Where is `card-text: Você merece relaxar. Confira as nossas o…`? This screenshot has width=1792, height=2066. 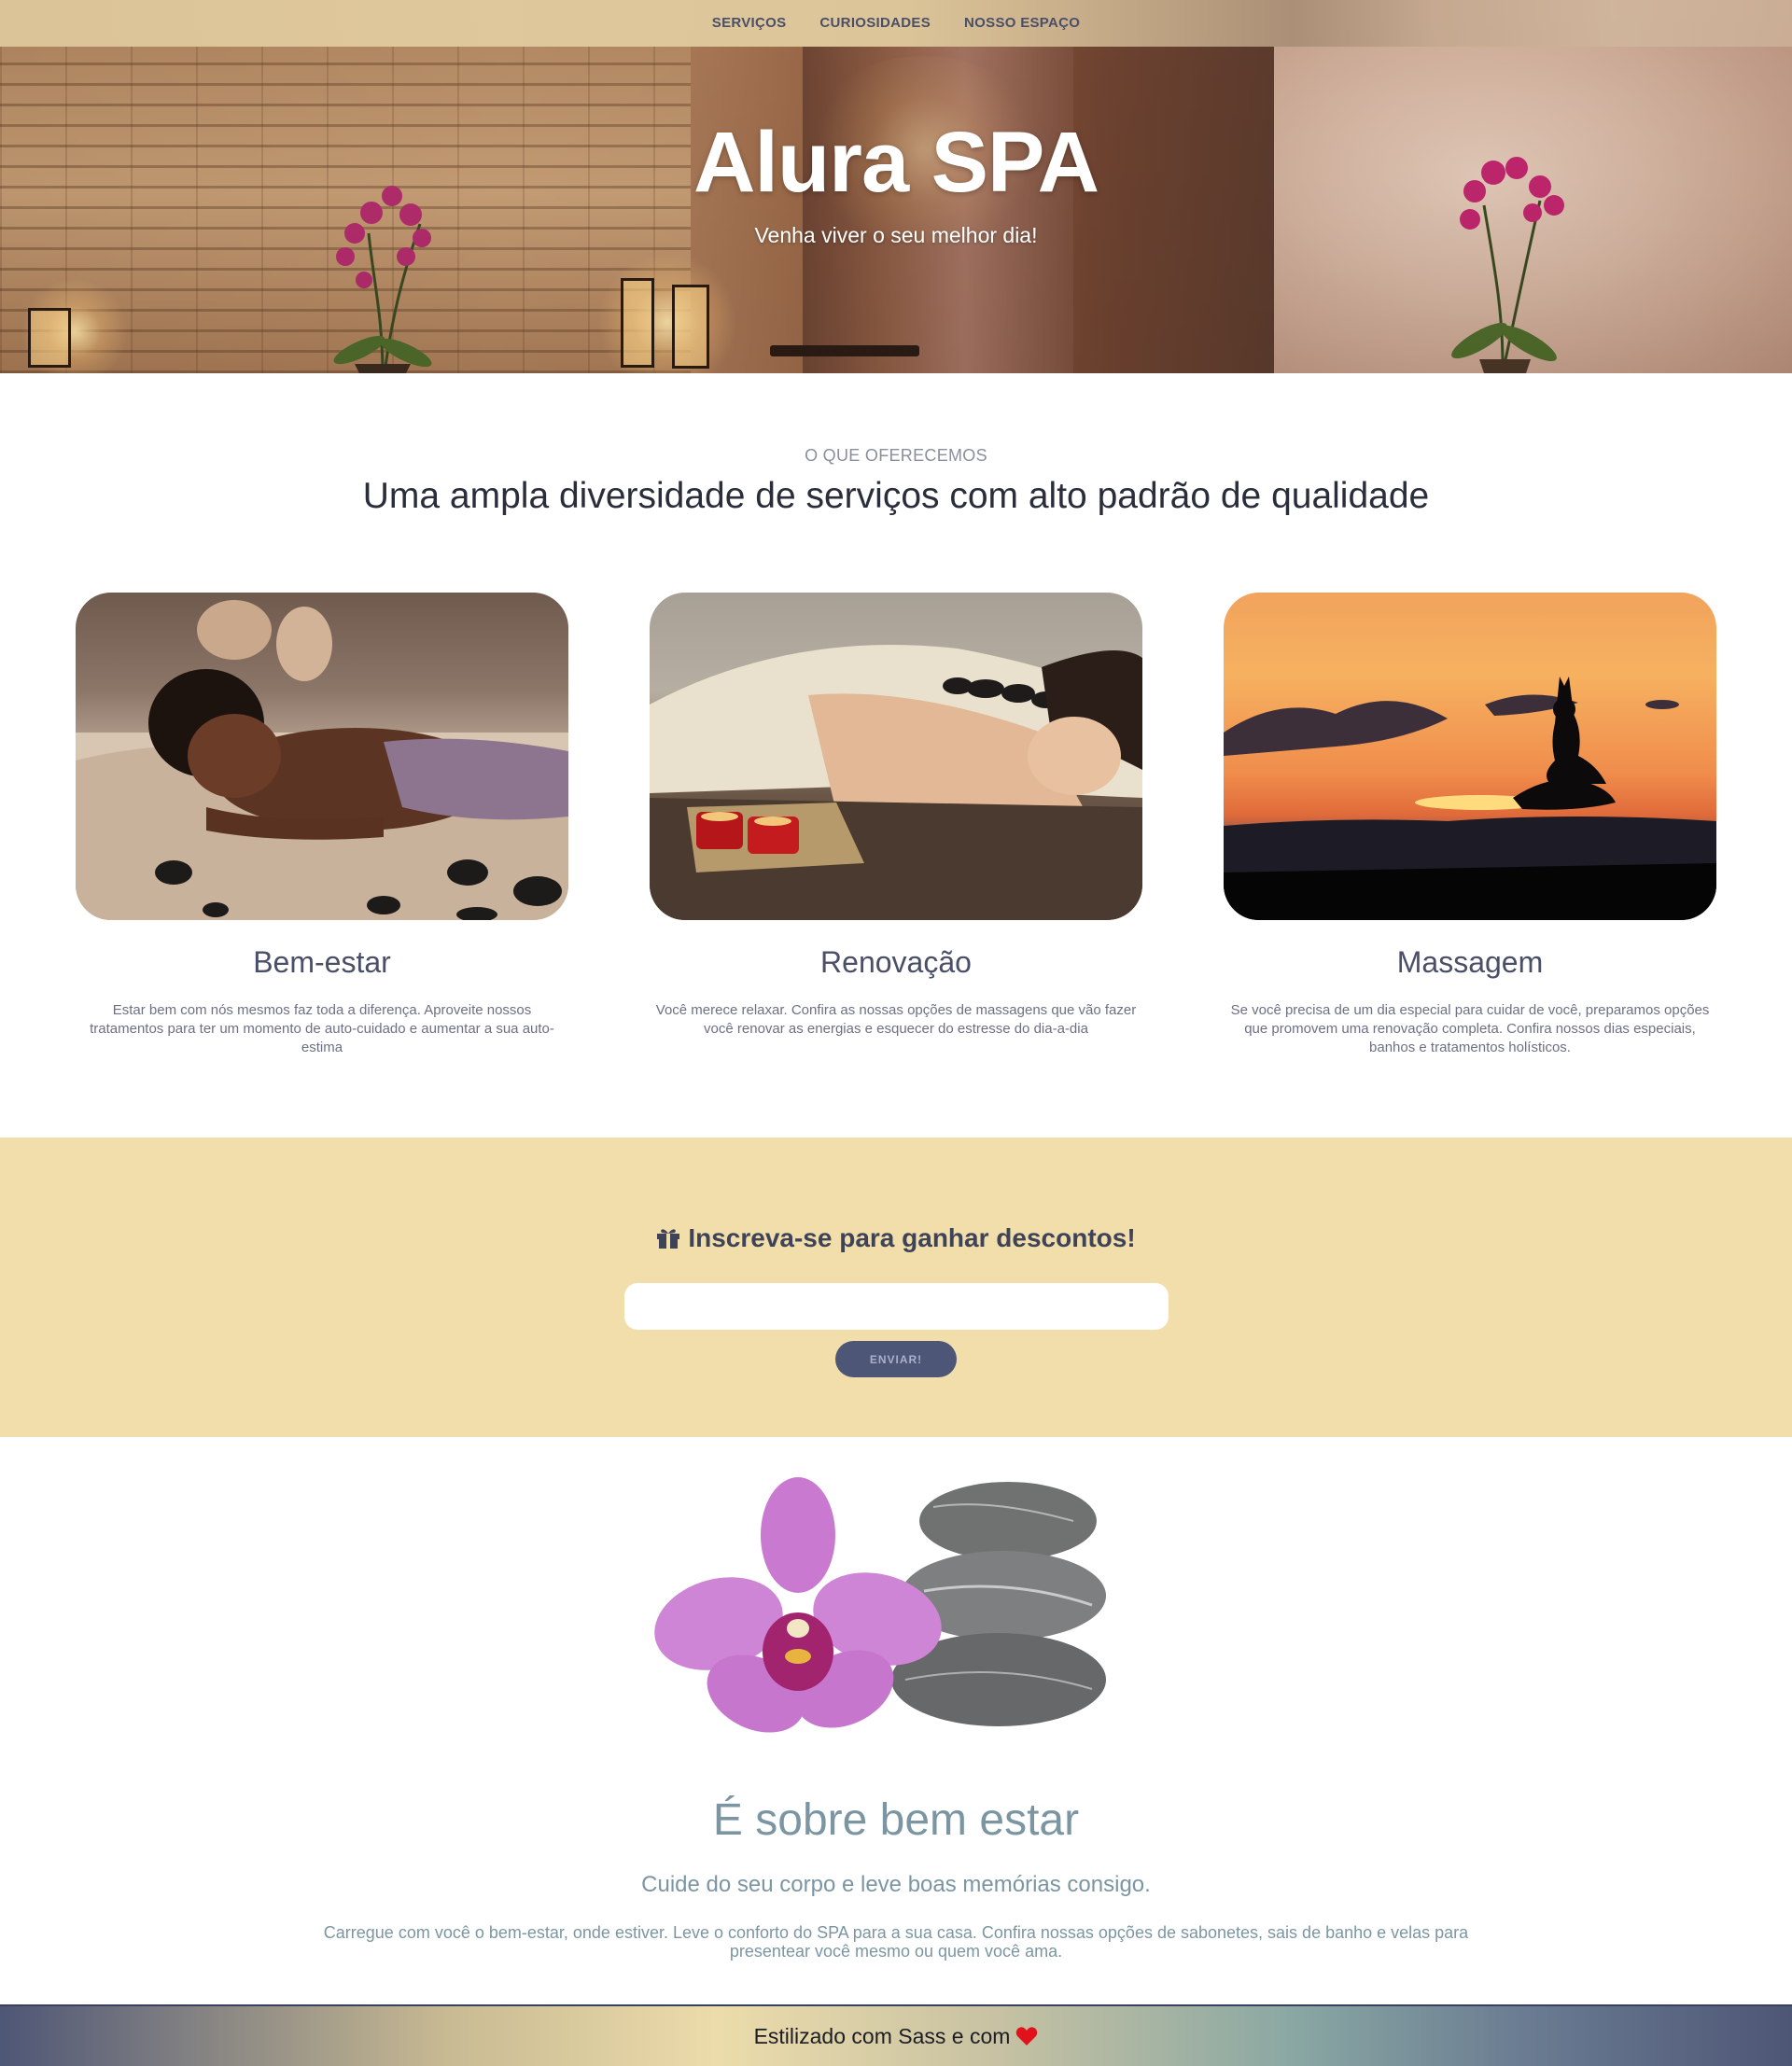 card-text: Você merece relaxar. Confira as nossas o… is located at coordinates (896, 1019).